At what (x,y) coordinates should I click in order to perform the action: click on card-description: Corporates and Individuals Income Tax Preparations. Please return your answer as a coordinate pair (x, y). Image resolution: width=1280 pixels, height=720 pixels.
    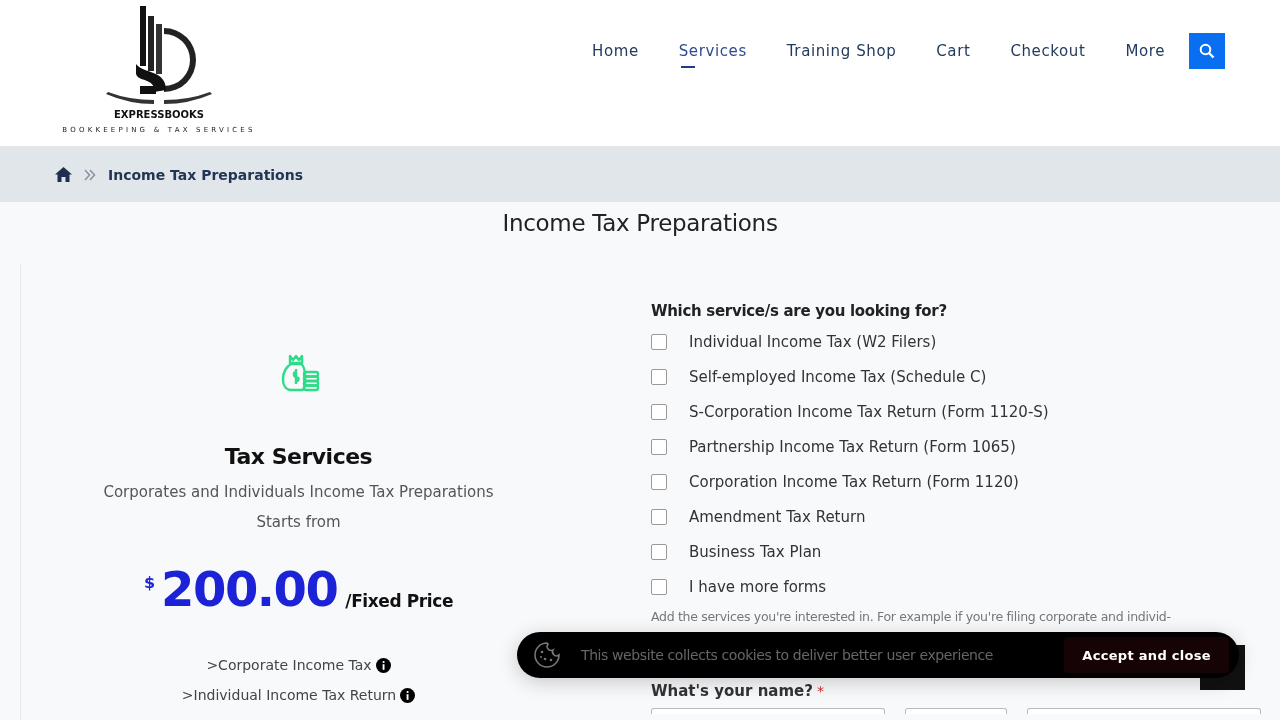
    Looking at the image, I should click on (298, 492).